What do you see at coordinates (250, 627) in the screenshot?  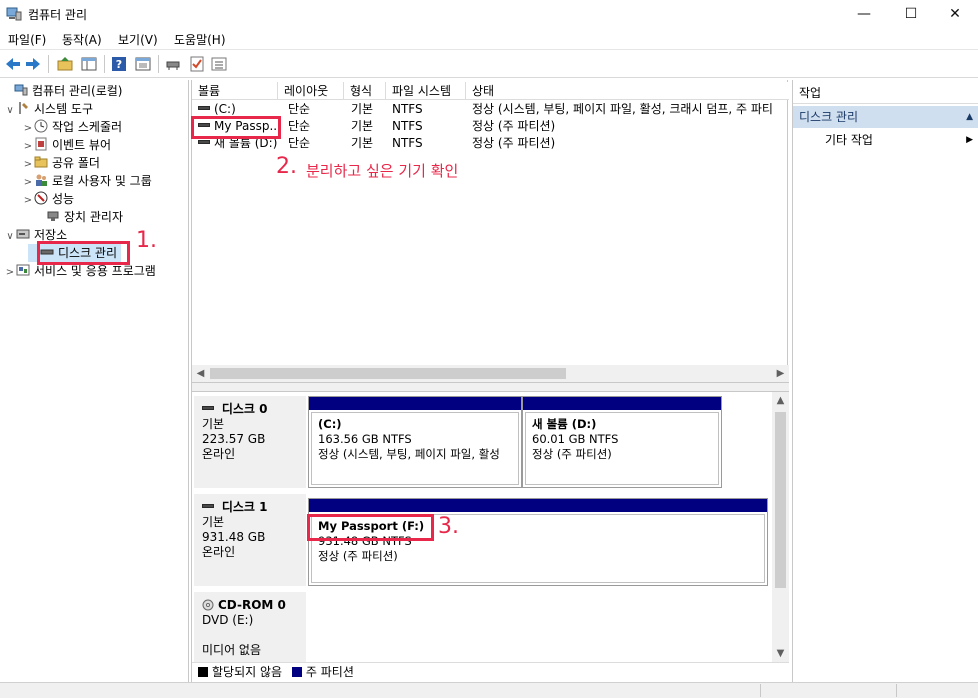 I see `cdrom-0-label: CD-ROM 0 DVD (E:) 미디어 없음` at bounding box center [250, 627].